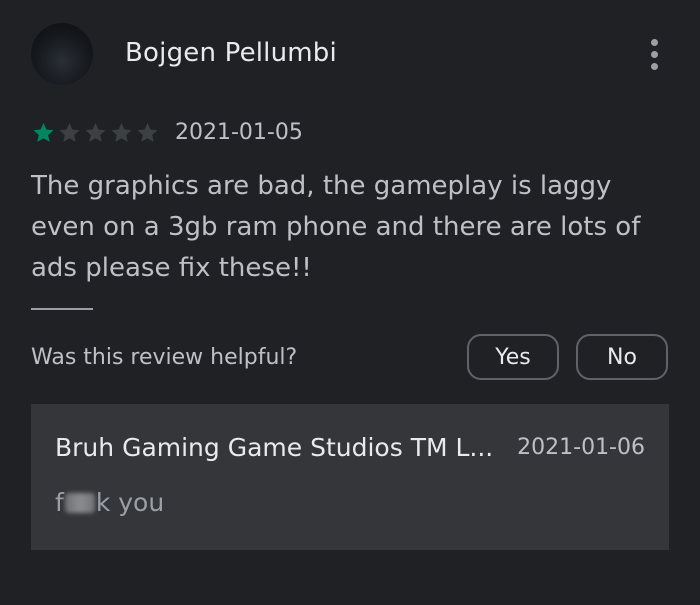 The height and width of the screenshot is (605, 700). What do you see at coordinates (43, 132) in the screenshot?
I see `star-filled-icon` at bounding box center [43, 132].